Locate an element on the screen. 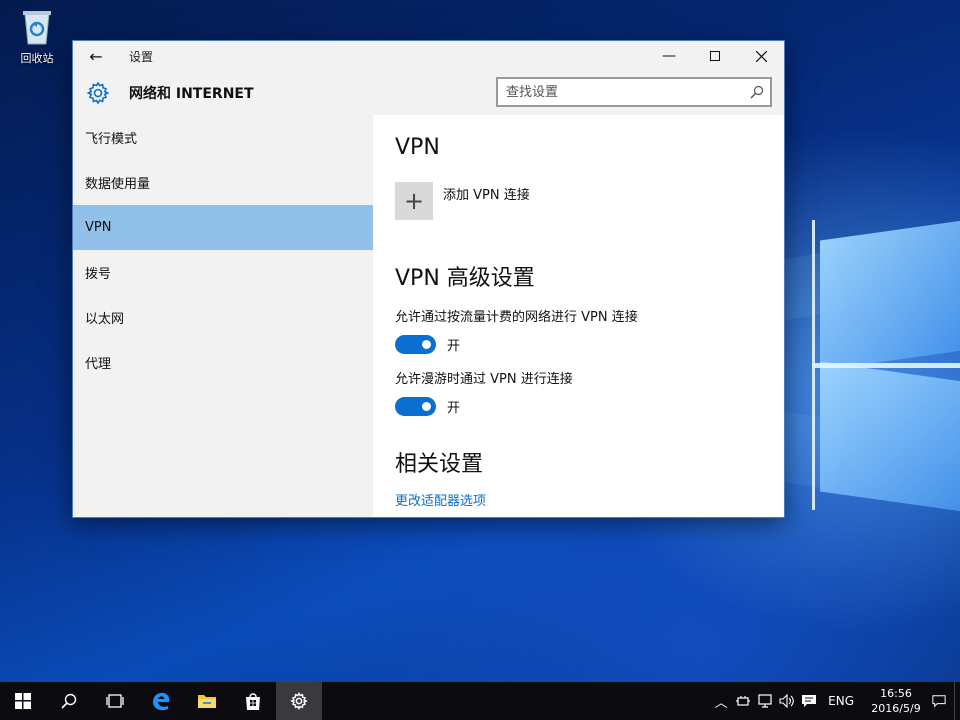  add-vpn-button: + is located at coordinates (414, 201).